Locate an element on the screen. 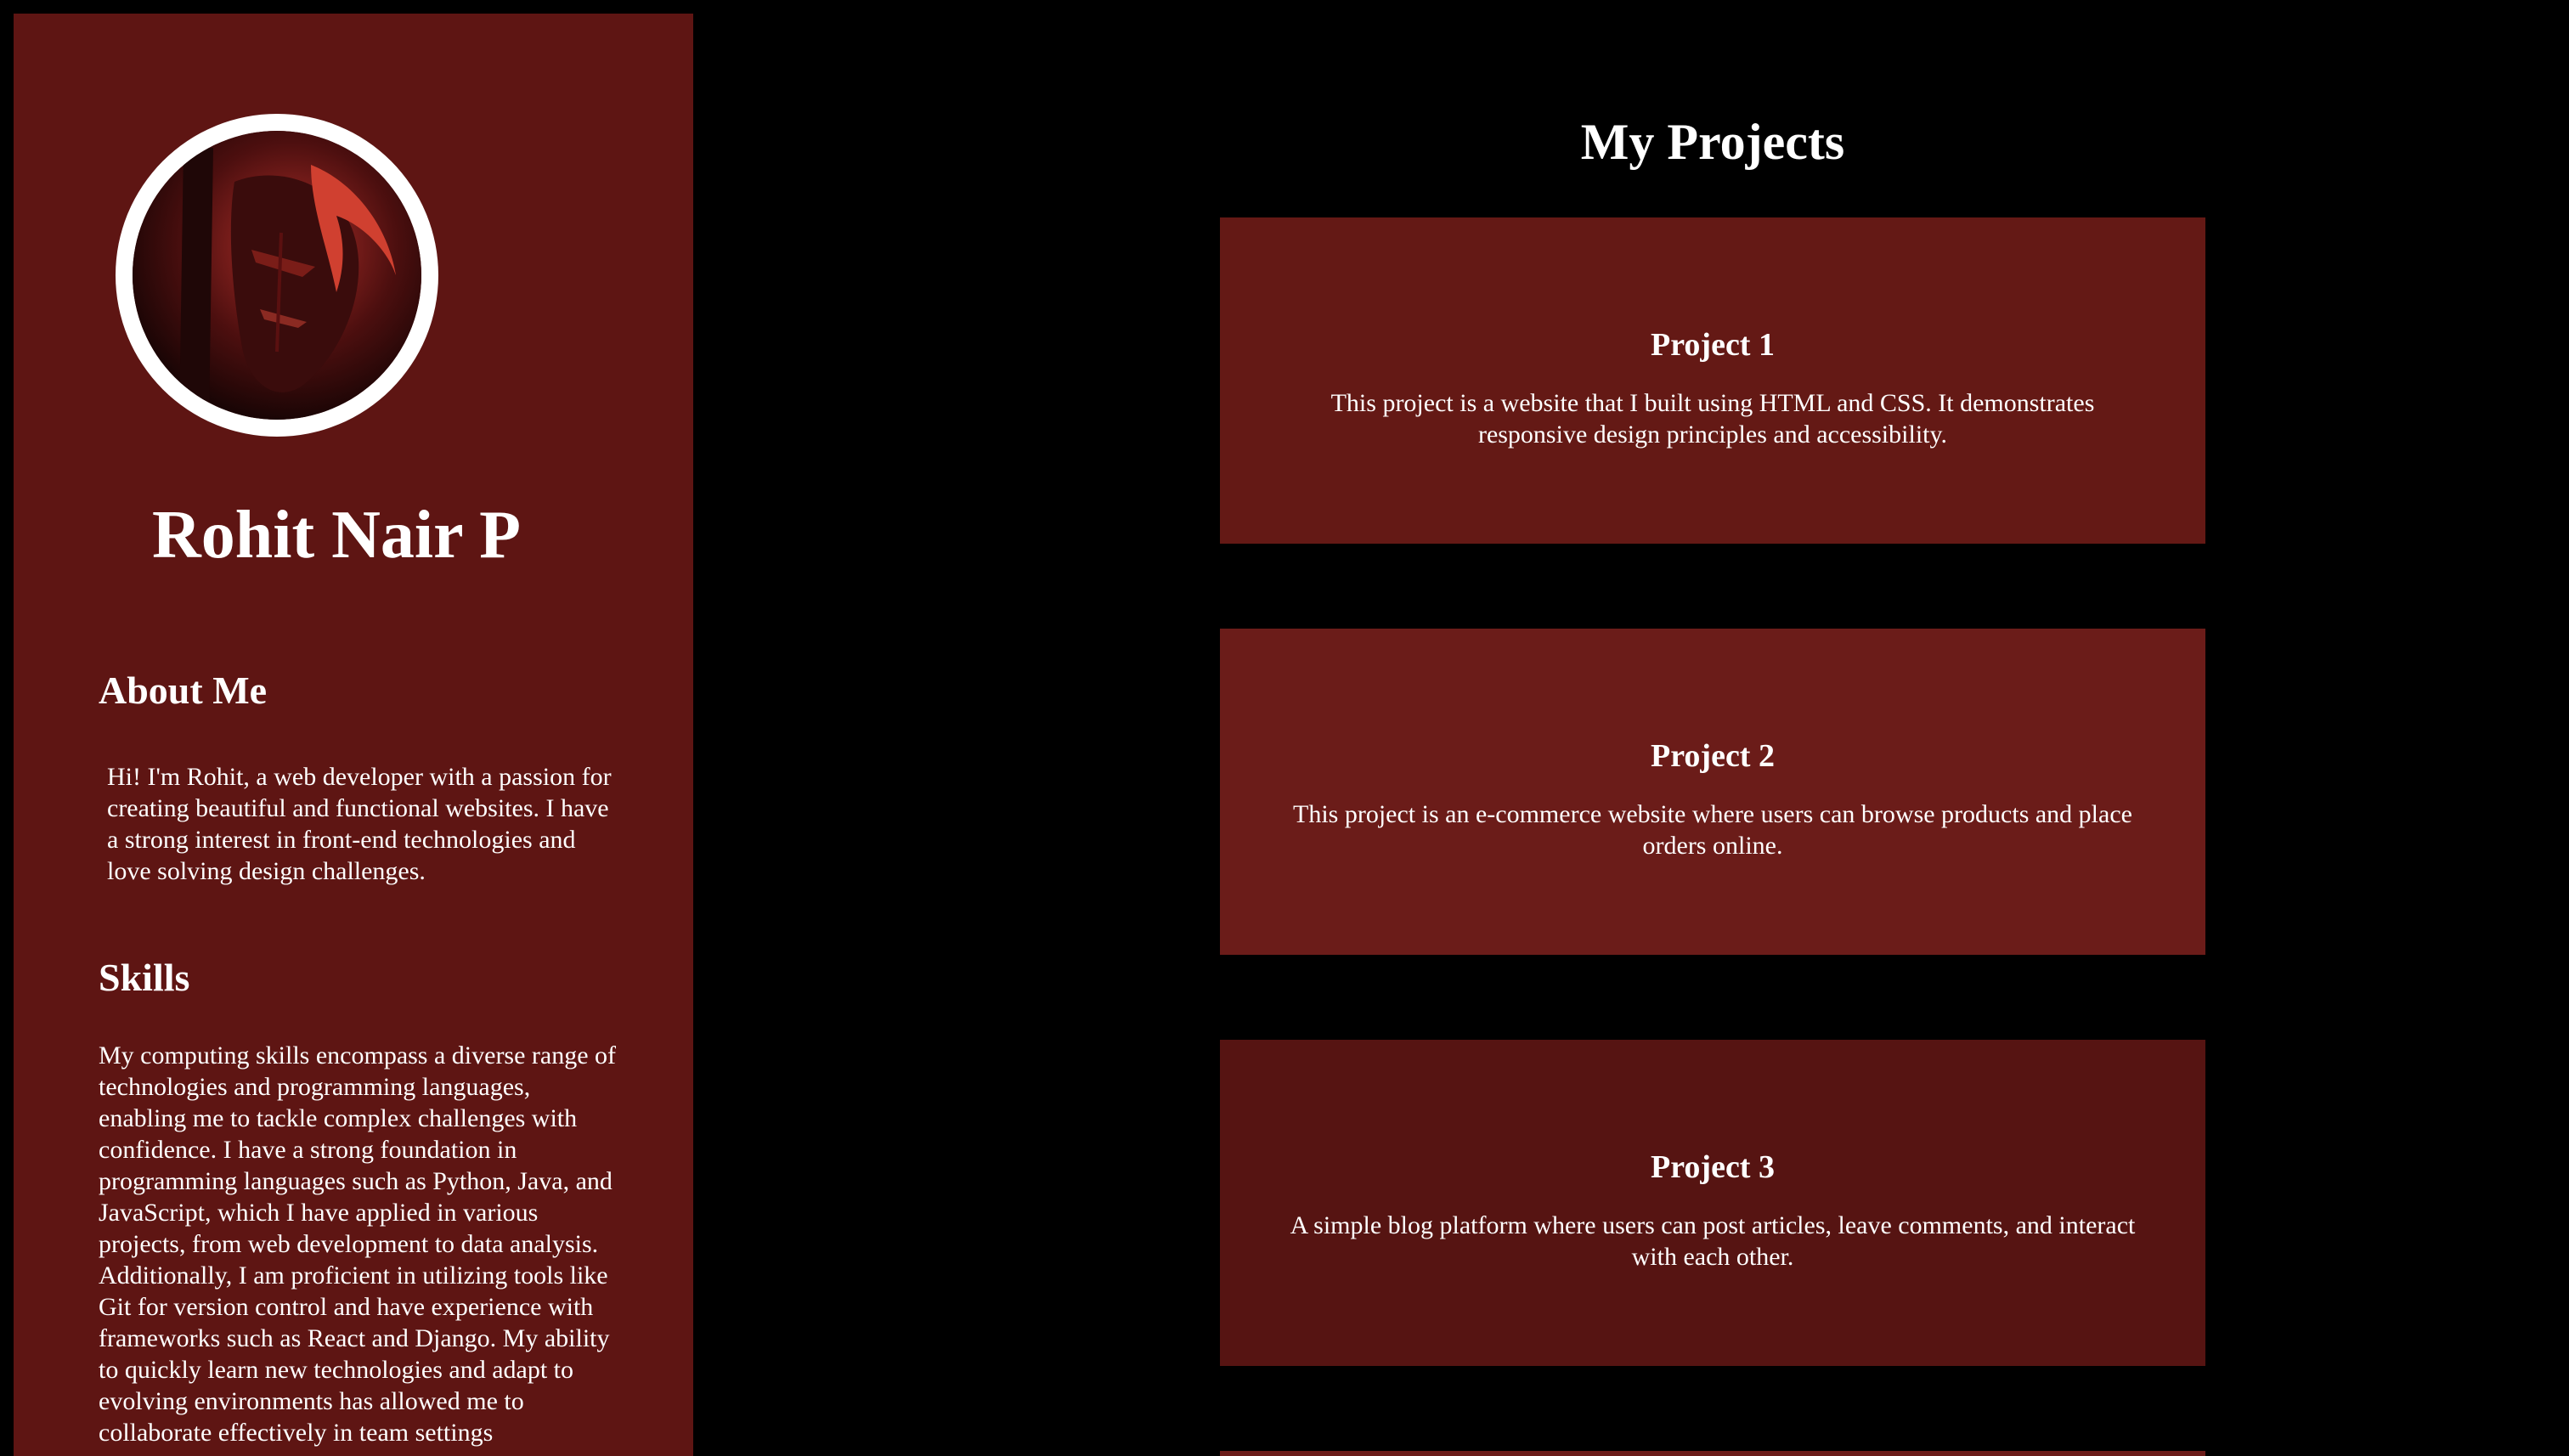  project-title: Project 1 is located at coordinates (1713, 345).